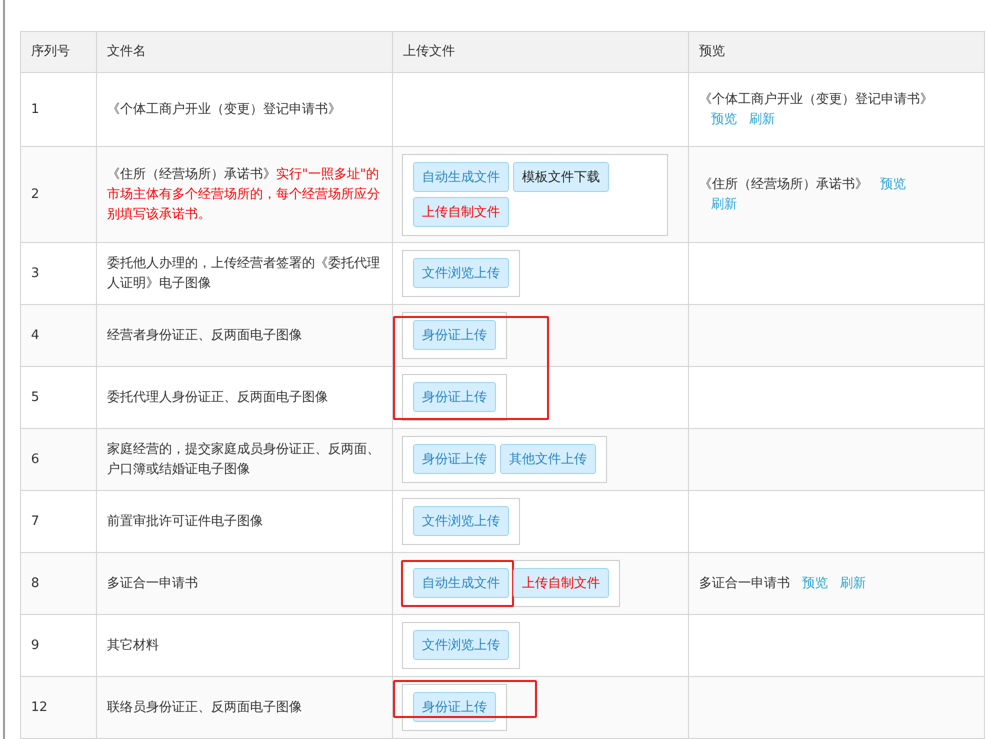  I want to click on table-cell: 12, so click(58, 707).